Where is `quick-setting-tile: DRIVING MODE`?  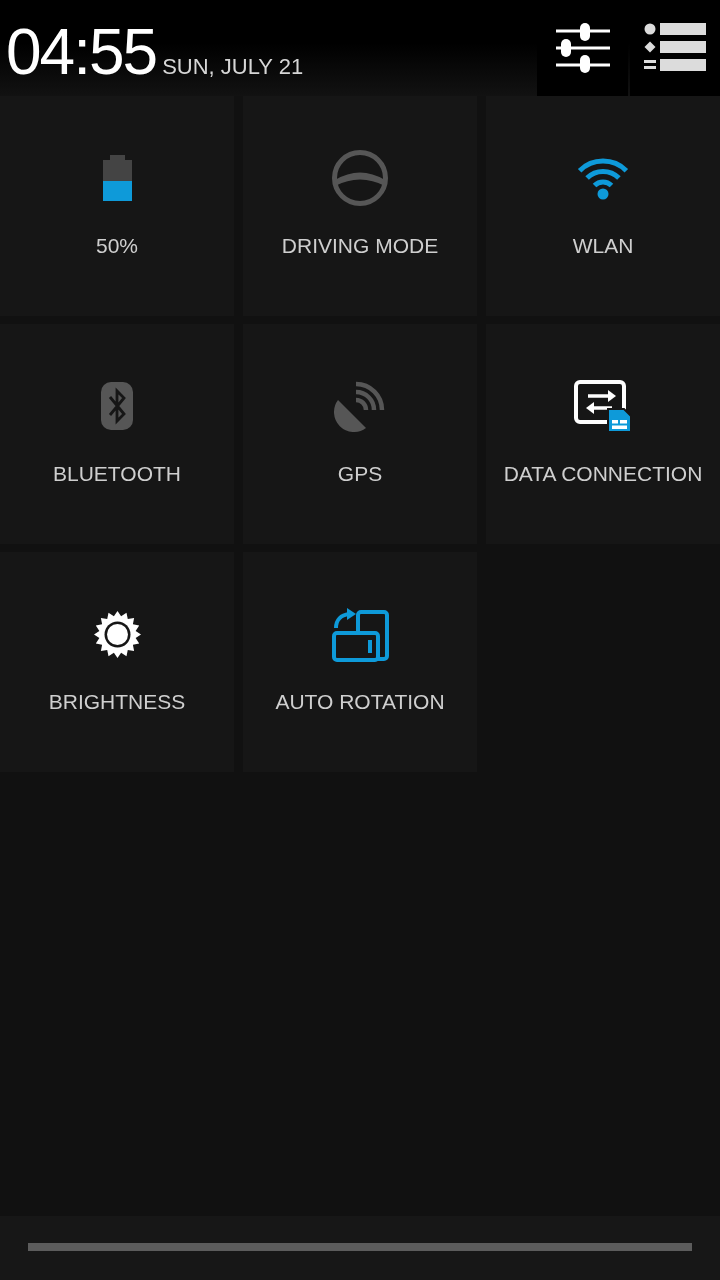 quick-setting-tile: DRIVING MODE is located at coordinates (360, 206).